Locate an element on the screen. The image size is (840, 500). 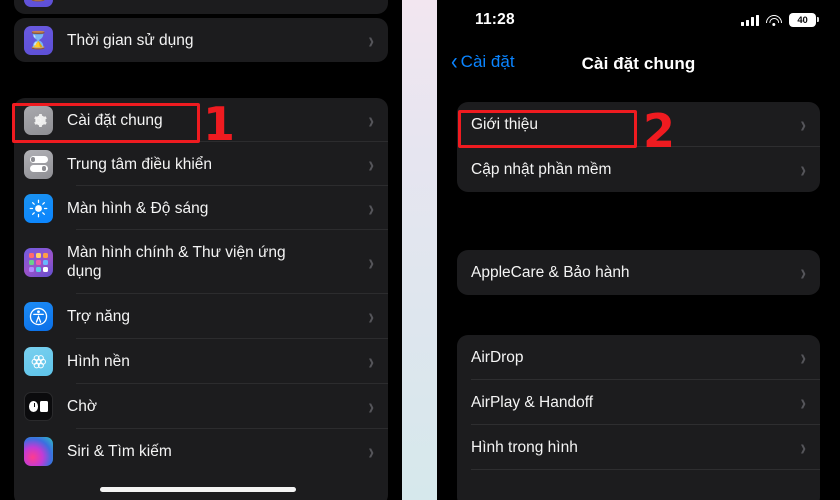
list-item-display-brightness: Màn hình & Độ sáng › is located at coordinates (201, 208).